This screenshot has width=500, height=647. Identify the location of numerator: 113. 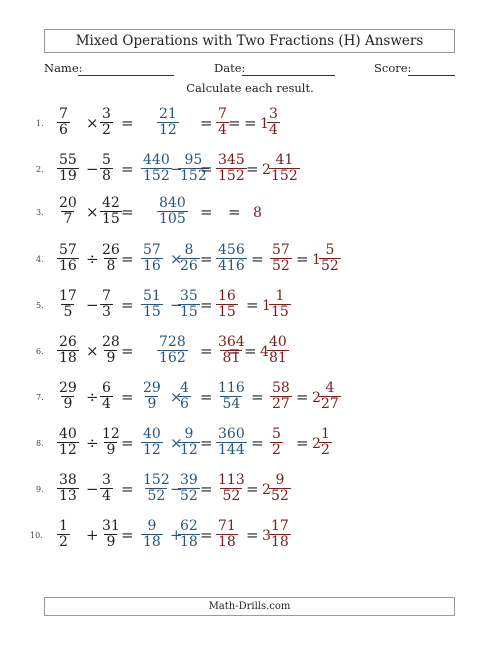
(231, 480).